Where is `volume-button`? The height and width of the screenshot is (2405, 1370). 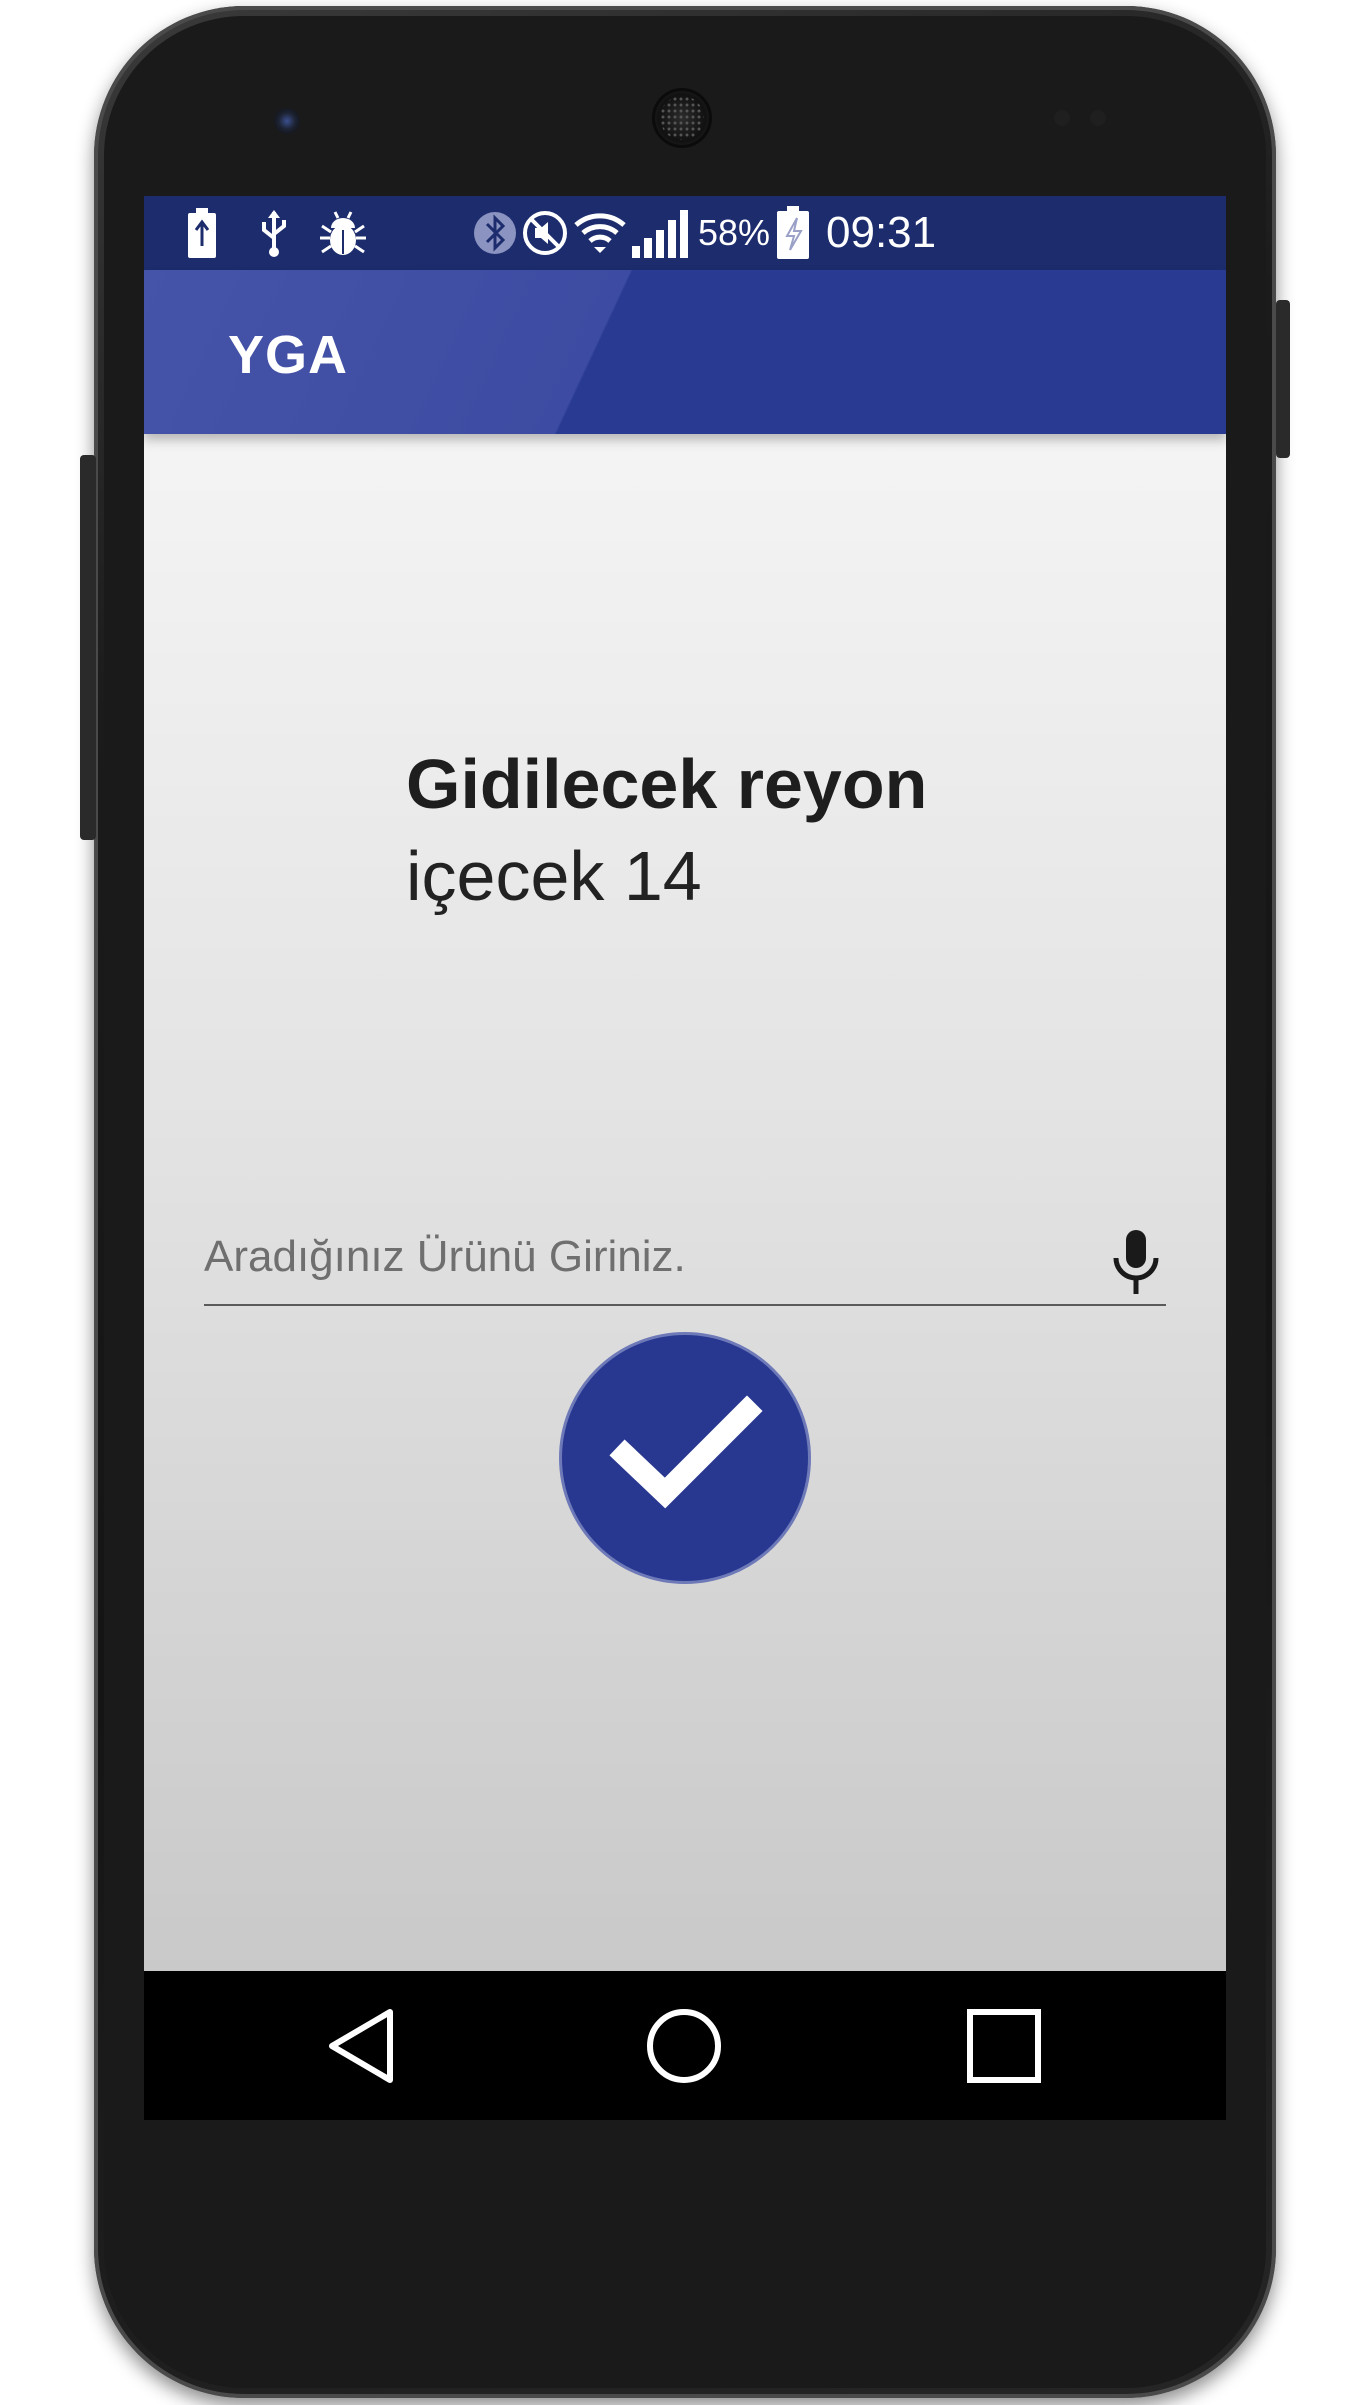 volume-button is located at coordinates (88, 647).